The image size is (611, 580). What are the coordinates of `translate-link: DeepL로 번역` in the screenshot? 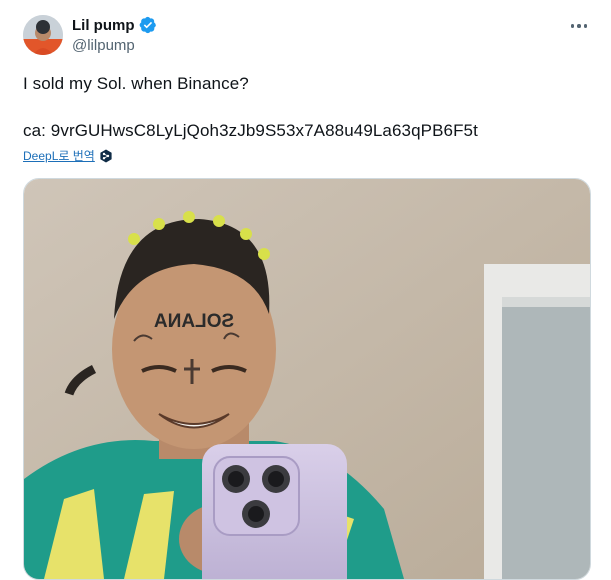 It's located at (68, 155).